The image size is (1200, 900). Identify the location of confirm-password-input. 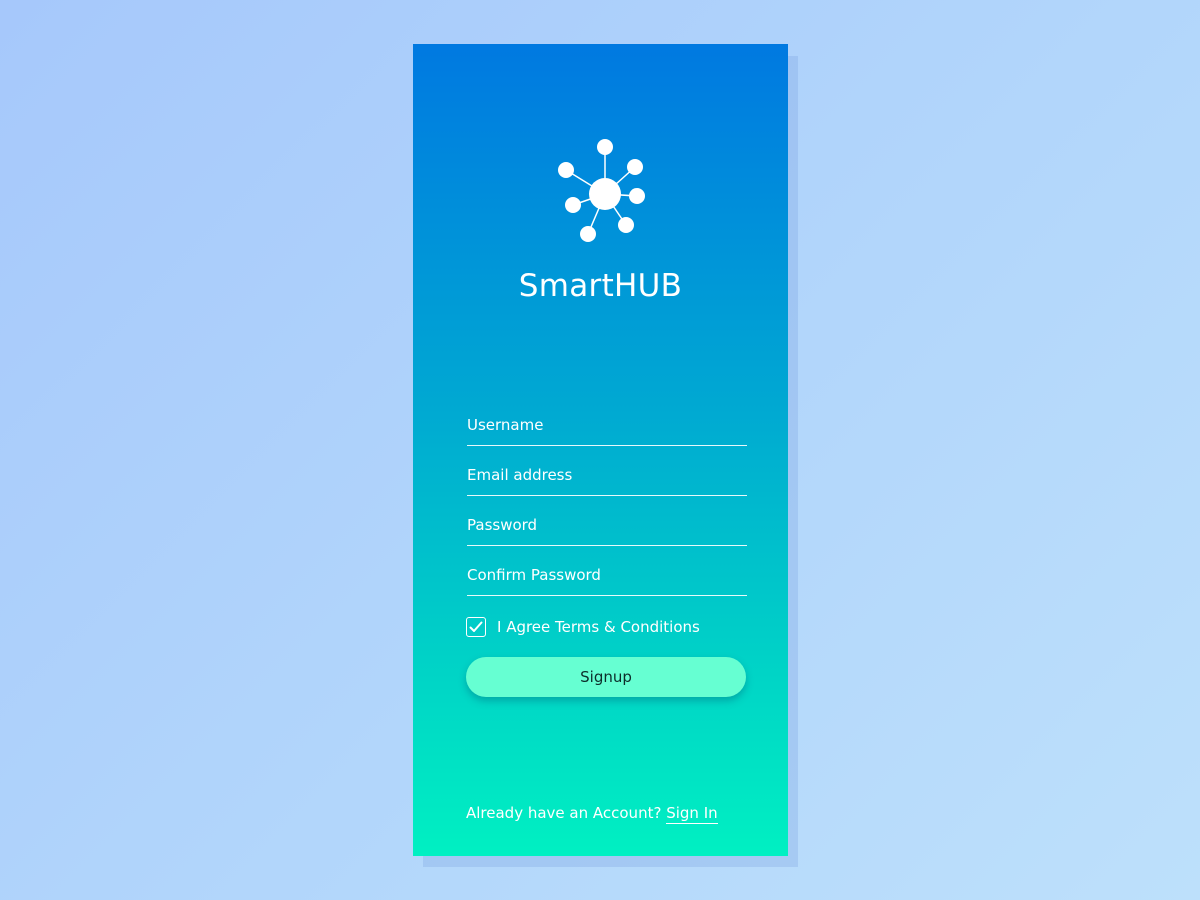
(607, 575).